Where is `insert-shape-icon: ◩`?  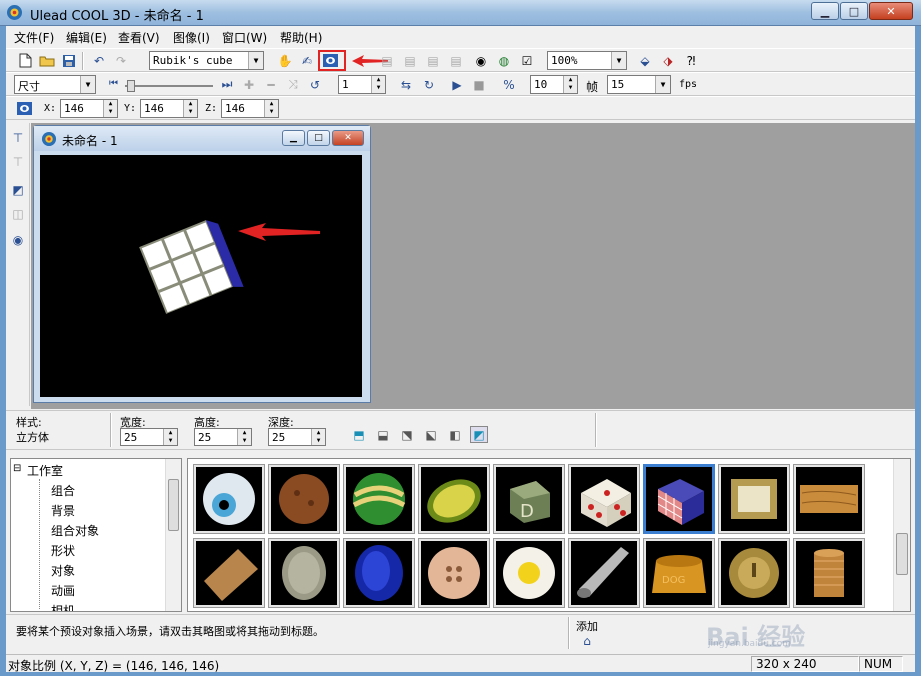
insert-shape-icon: ◩ is located at coordinates (18, 189).